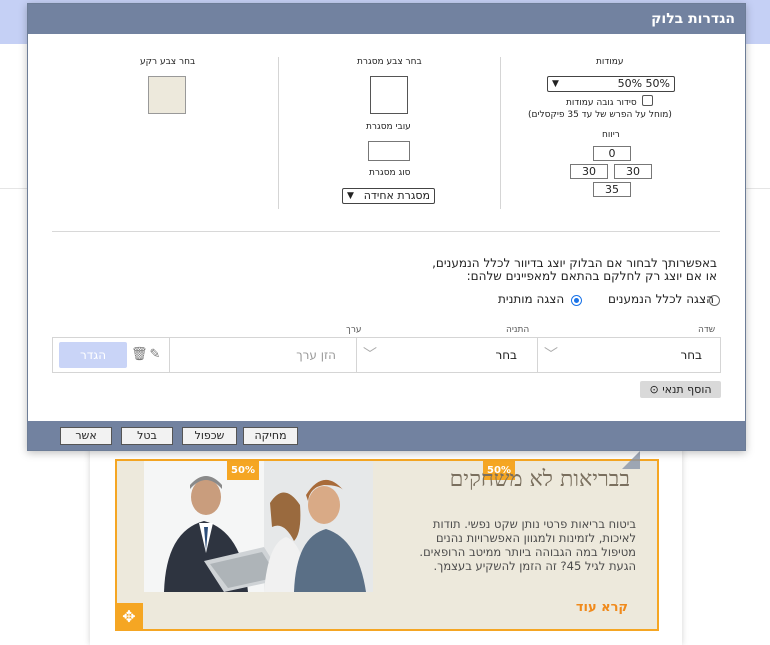 This screenshot has width=770, height=645. I want to click on condition-field-value: בחר, so click(691, 355).